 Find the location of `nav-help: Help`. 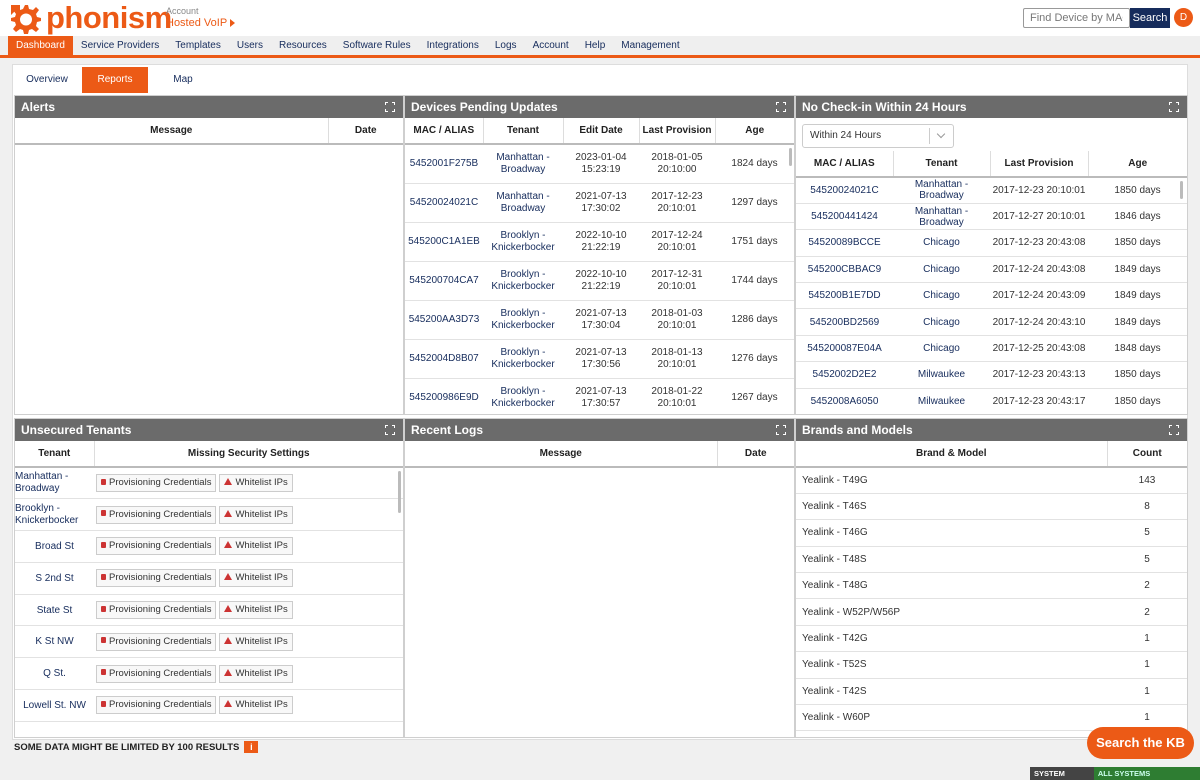

nav-help: Help is located at coordinates (595, 46).